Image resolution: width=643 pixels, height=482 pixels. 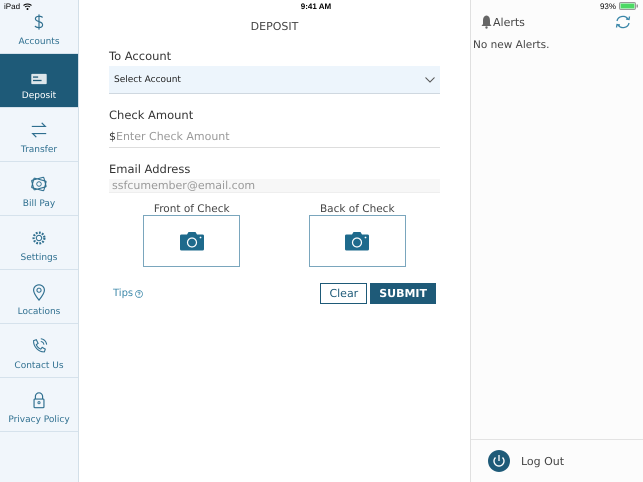 I want to click on bill-stack-icon, so click(x=39, y=184).